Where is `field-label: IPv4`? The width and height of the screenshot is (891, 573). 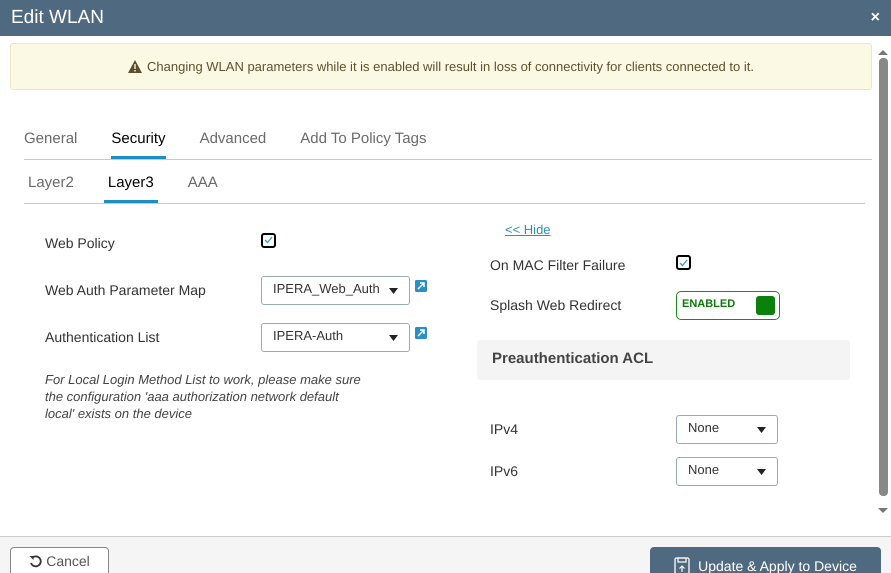 field-label: IPv4 is located at coordinates (505, 429).